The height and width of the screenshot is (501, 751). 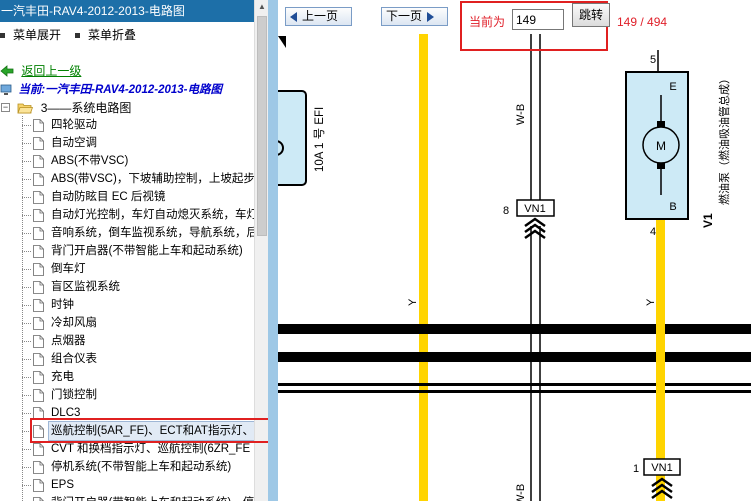 I want to click on tree-item: DLC3, so click(x=127, y=413).